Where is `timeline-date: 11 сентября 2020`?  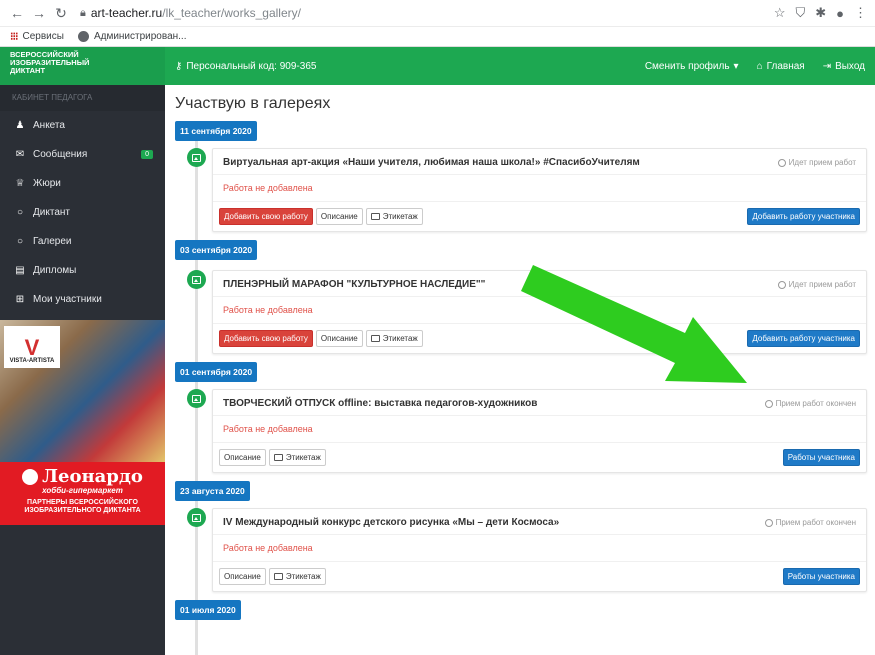 timeline-date: 11 сентября 2020 is located at coordinates (216, 131).